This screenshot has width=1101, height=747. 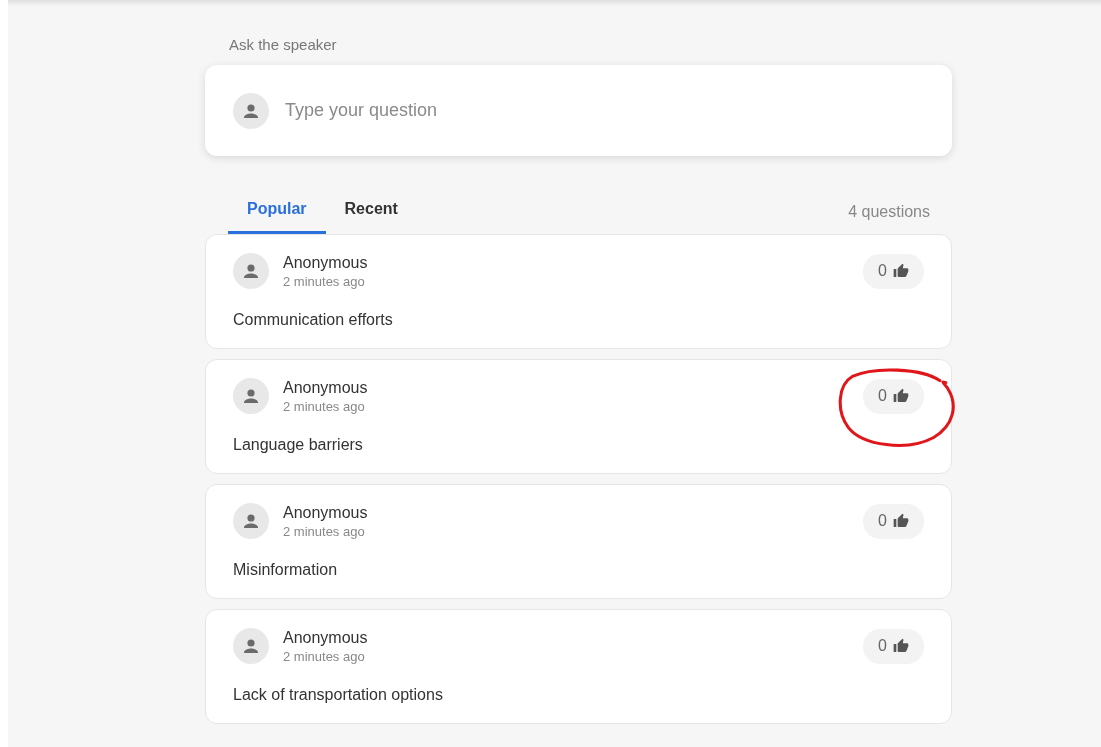 I want to click on question-text: Communication efforts, so click(x=313, y=320).